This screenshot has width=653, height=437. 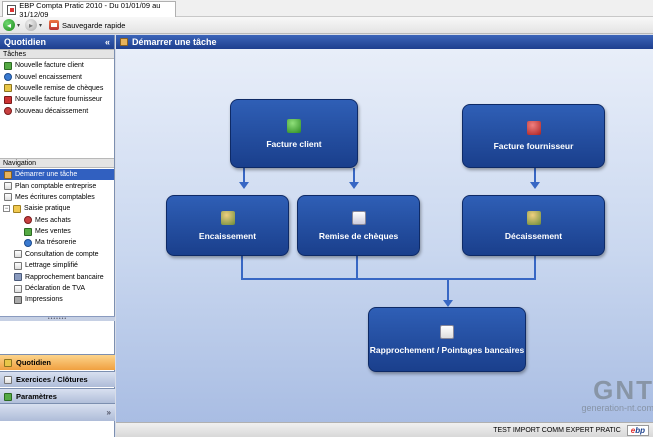 What do you see at coordinates (358, 225) in the screenshot?
I see `remise-cheques-button: Remise de chèques` at bounding box center [358, 225].